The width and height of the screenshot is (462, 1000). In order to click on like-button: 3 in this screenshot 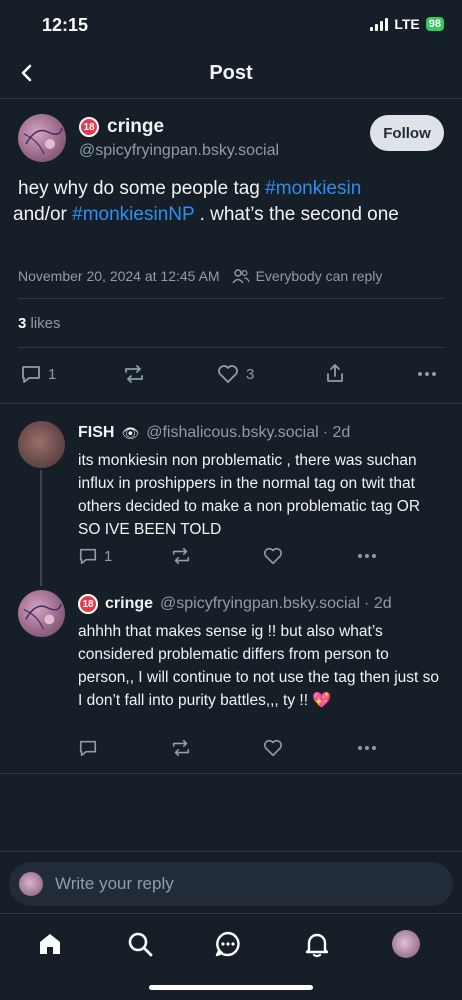, I will do `click(235, 374)`.